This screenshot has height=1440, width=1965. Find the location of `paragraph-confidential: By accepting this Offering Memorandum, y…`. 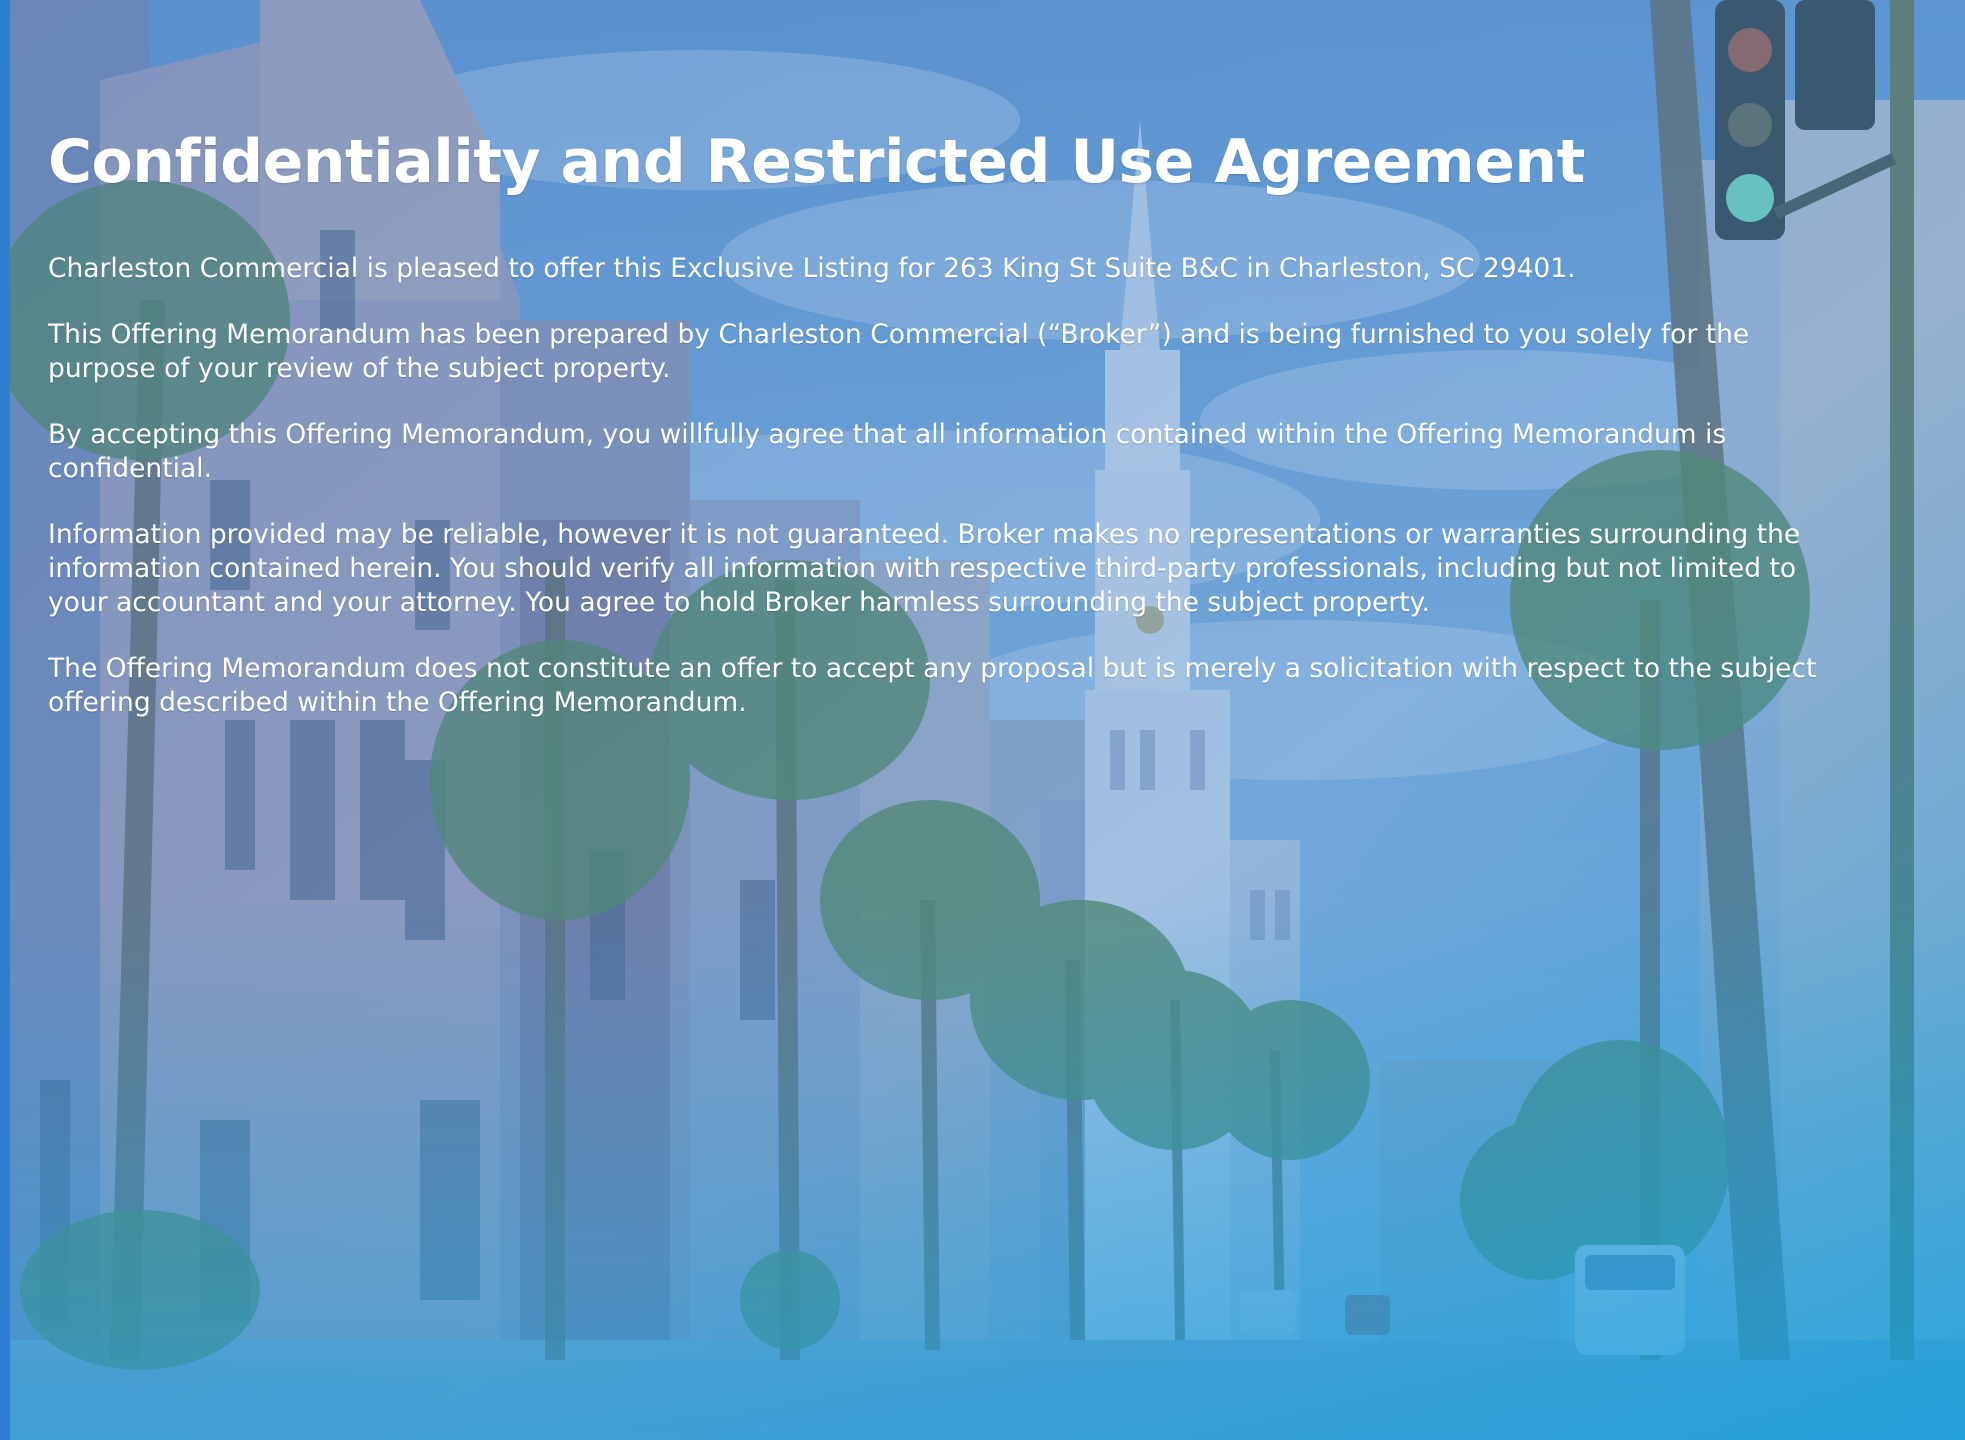

paragraph-confidential: By accepting this Offering Memorandum, y… is located at coordinates (887, 451).